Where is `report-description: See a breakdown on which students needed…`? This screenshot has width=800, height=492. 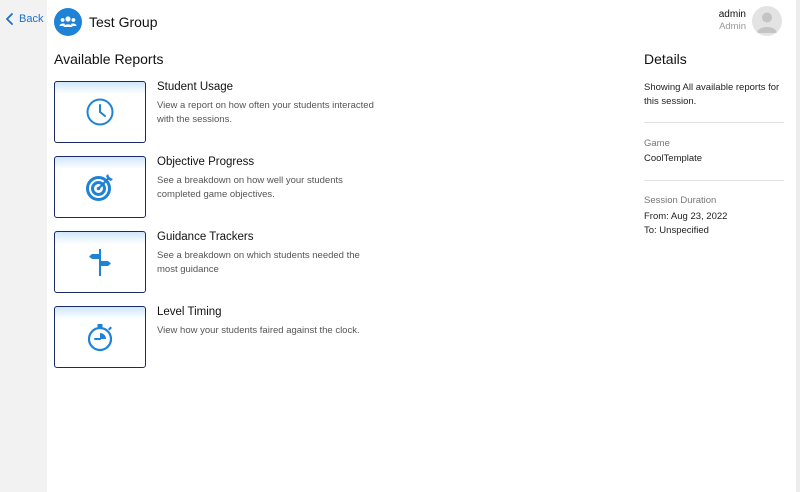 report-description: See a breakdown on which students needed… is located at coordinates (258, 262).